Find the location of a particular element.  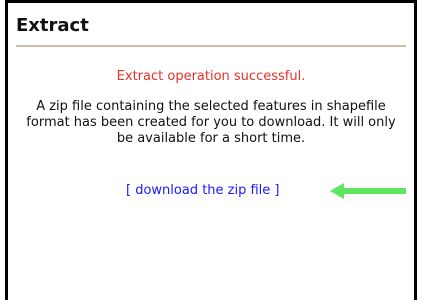

left-arrow-icon is located at coordinates (368, 191).